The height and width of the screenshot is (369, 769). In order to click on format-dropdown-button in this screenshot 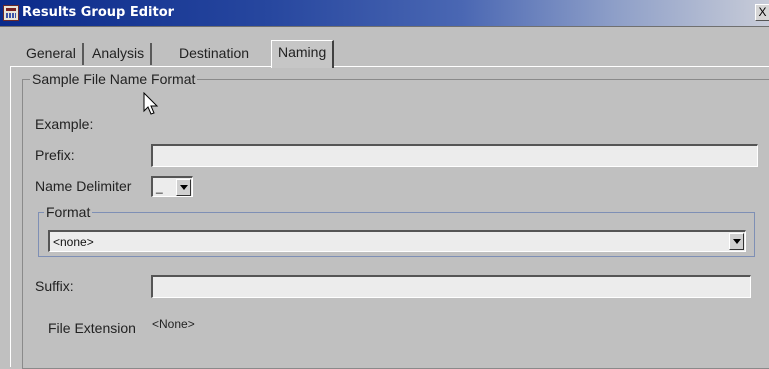, I will do `click(736, 241)`.